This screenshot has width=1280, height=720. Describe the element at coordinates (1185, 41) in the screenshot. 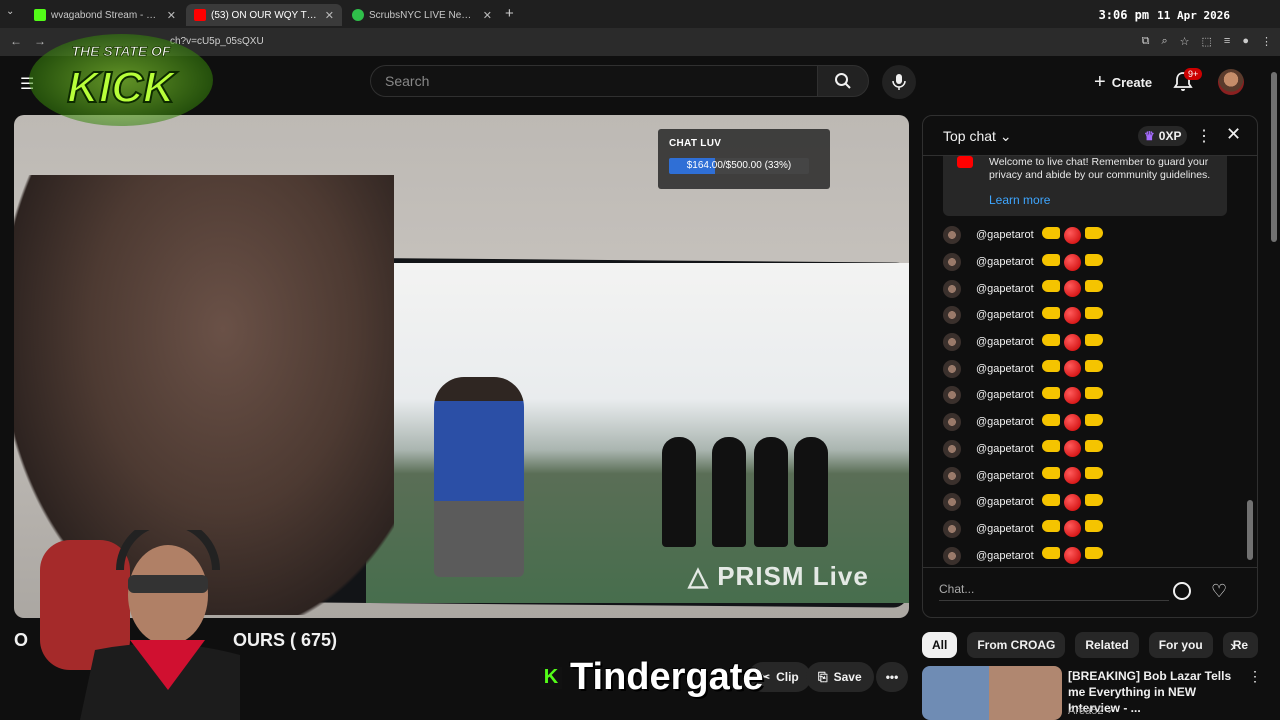

I see `bookmark-star-icon: ☆` at that location.